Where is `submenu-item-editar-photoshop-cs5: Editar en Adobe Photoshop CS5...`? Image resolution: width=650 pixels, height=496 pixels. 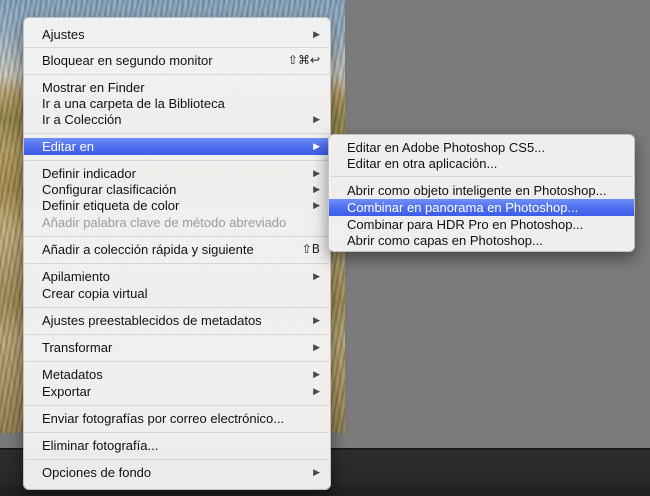
submenu-item-editar-photoshop-cs5: Editar en Adobe Photoshop CS5... is located at coordinates (481, 147).